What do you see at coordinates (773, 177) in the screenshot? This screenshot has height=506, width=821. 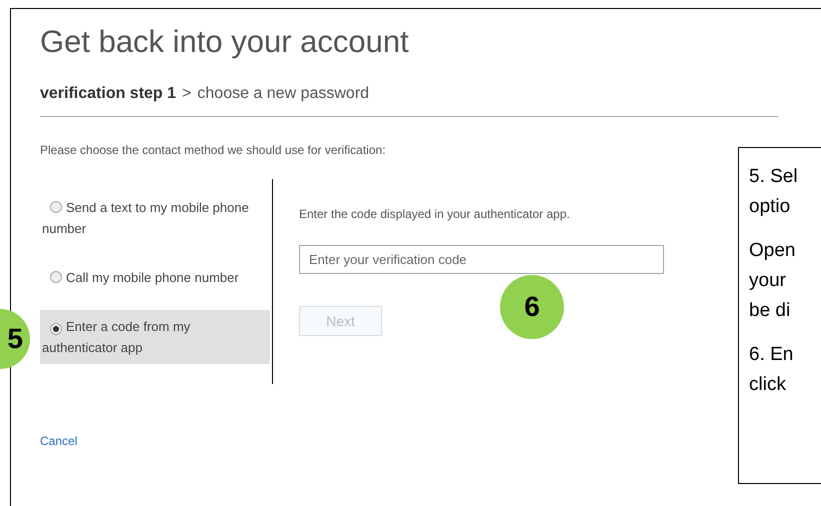 I see `callout-text: 5. Sel` at bounding box center [773, 177].